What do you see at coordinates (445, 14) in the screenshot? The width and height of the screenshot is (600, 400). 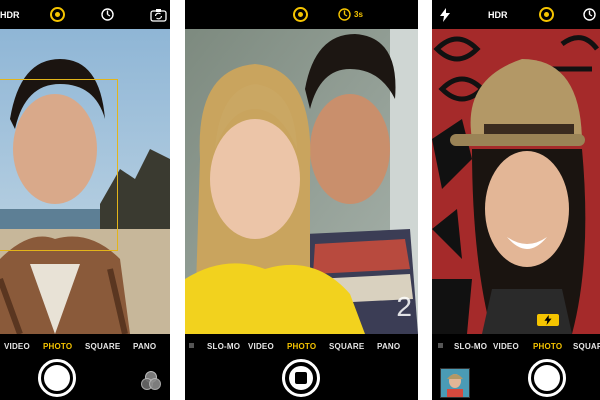 I see `flash-icon` at bounding box center [445, 14].